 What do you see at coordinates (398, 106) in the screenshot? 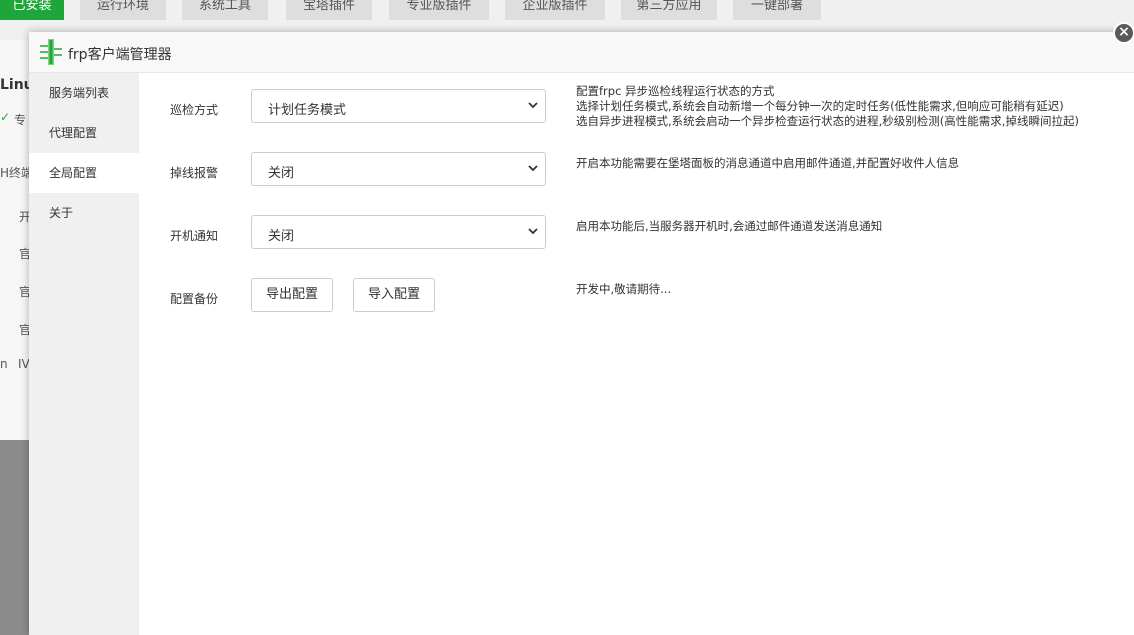
I see `patrol-mode-select: 计划任务模式` at bounding box center [398, 106].